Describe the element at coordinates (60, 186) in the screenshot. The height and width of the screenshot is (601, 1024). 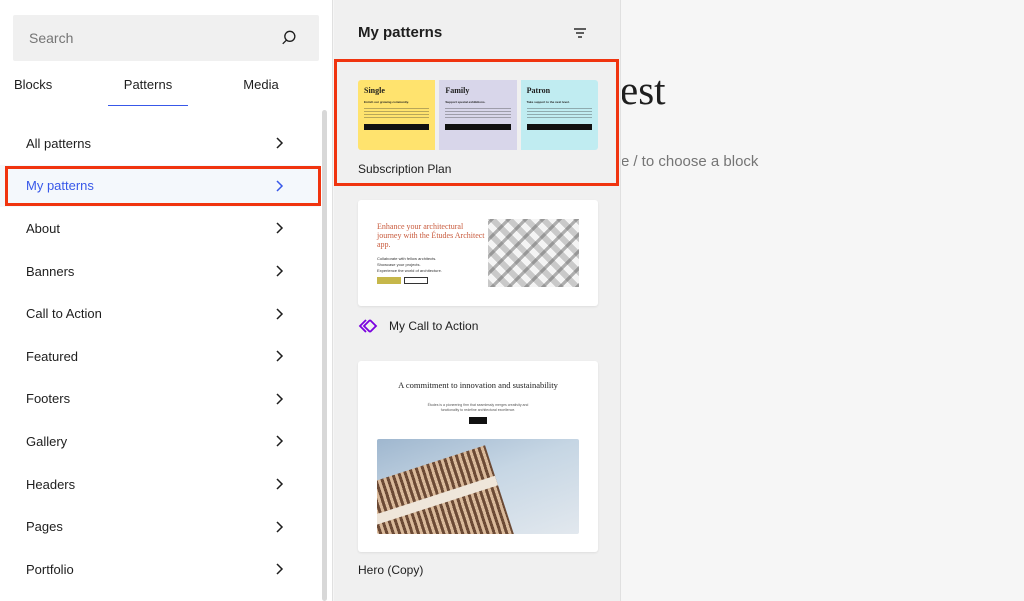
I see `category-label: My patterns` at that location.